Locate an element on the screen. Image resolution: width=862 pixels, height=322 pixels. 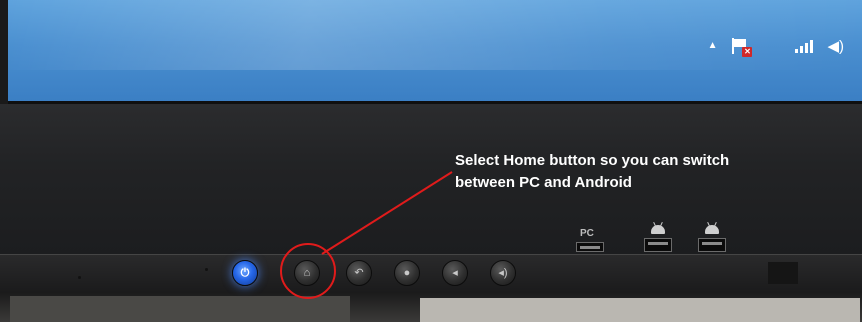
annotation-line-1: Select Home button so you can switch is located at coordinates (592, 160).